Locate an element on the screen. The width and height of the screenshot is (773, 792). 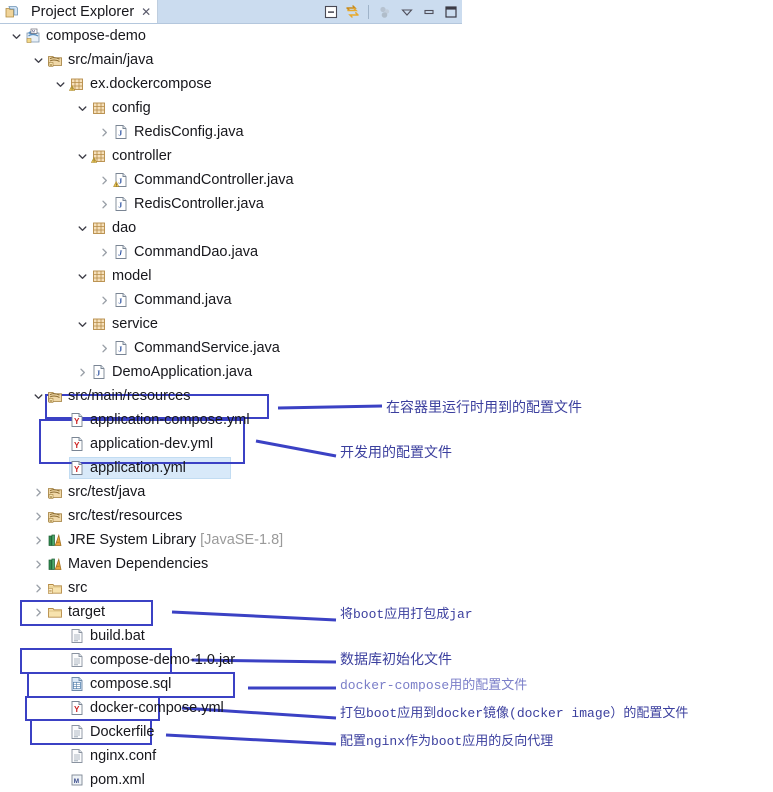
project-explorer-icon is located at coordinates (13, 12).